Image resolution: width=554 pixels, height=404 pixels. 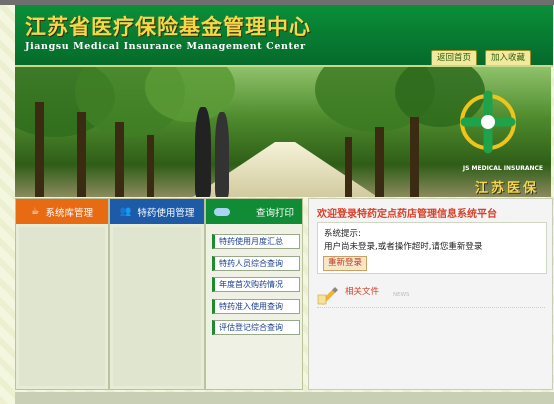 I want to click on related-files-link: 相关文件, so click(x=362, y=291).